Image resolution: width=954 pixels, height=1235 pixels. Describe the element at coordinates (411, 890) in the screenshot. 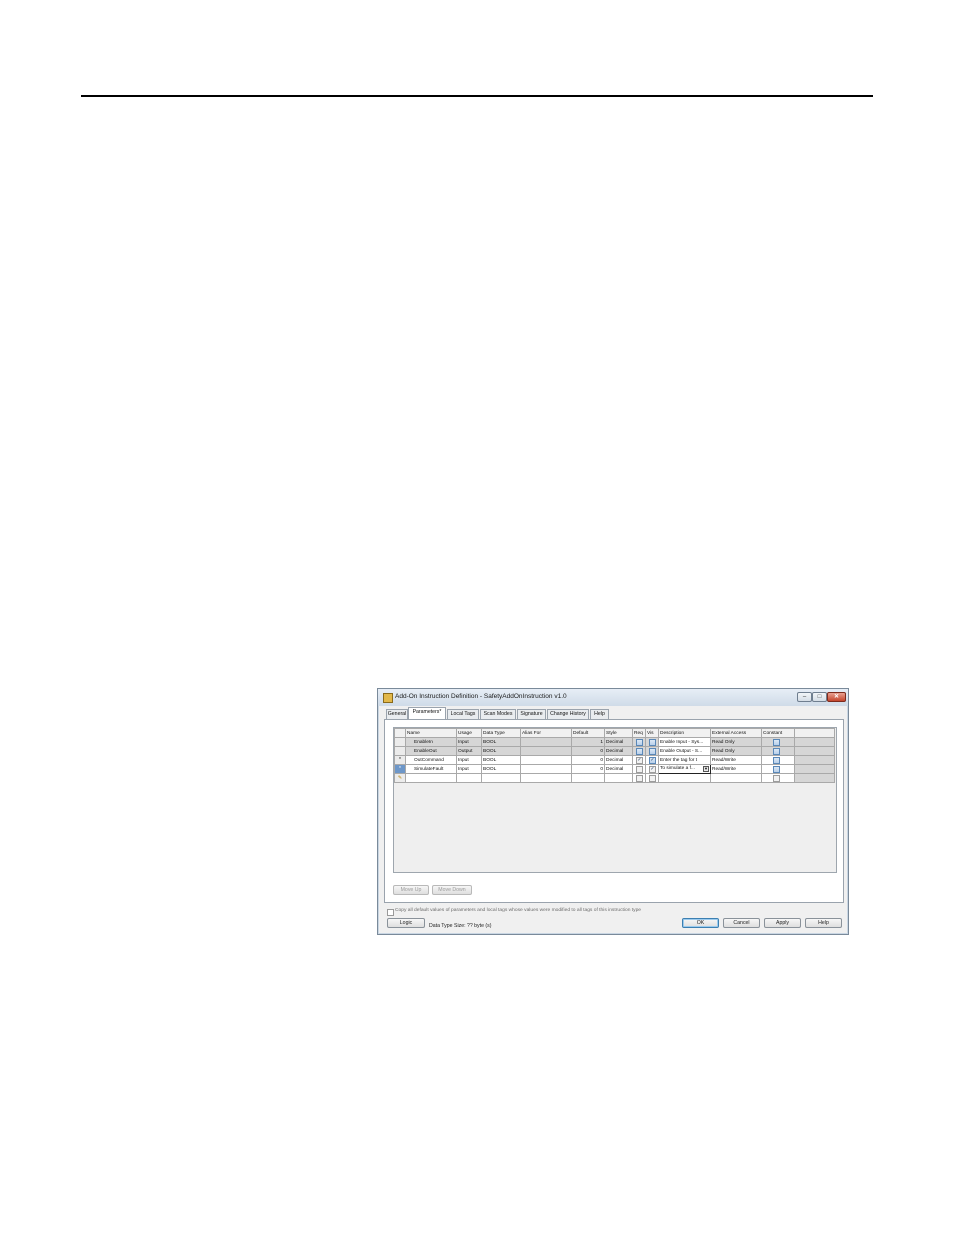

I see `move-up-button: Move Up` at that location.